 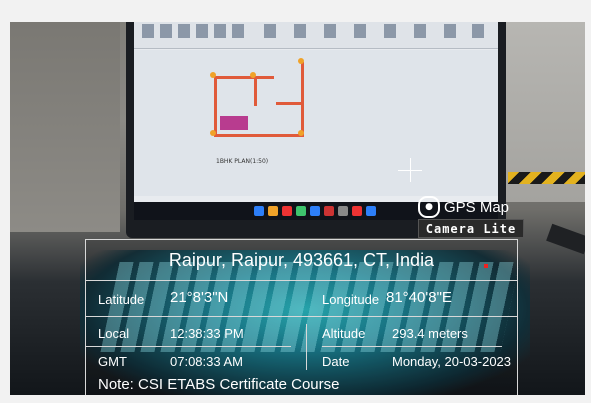 I want to click on altitude-label: Altitude, so click(x=344, y=333).